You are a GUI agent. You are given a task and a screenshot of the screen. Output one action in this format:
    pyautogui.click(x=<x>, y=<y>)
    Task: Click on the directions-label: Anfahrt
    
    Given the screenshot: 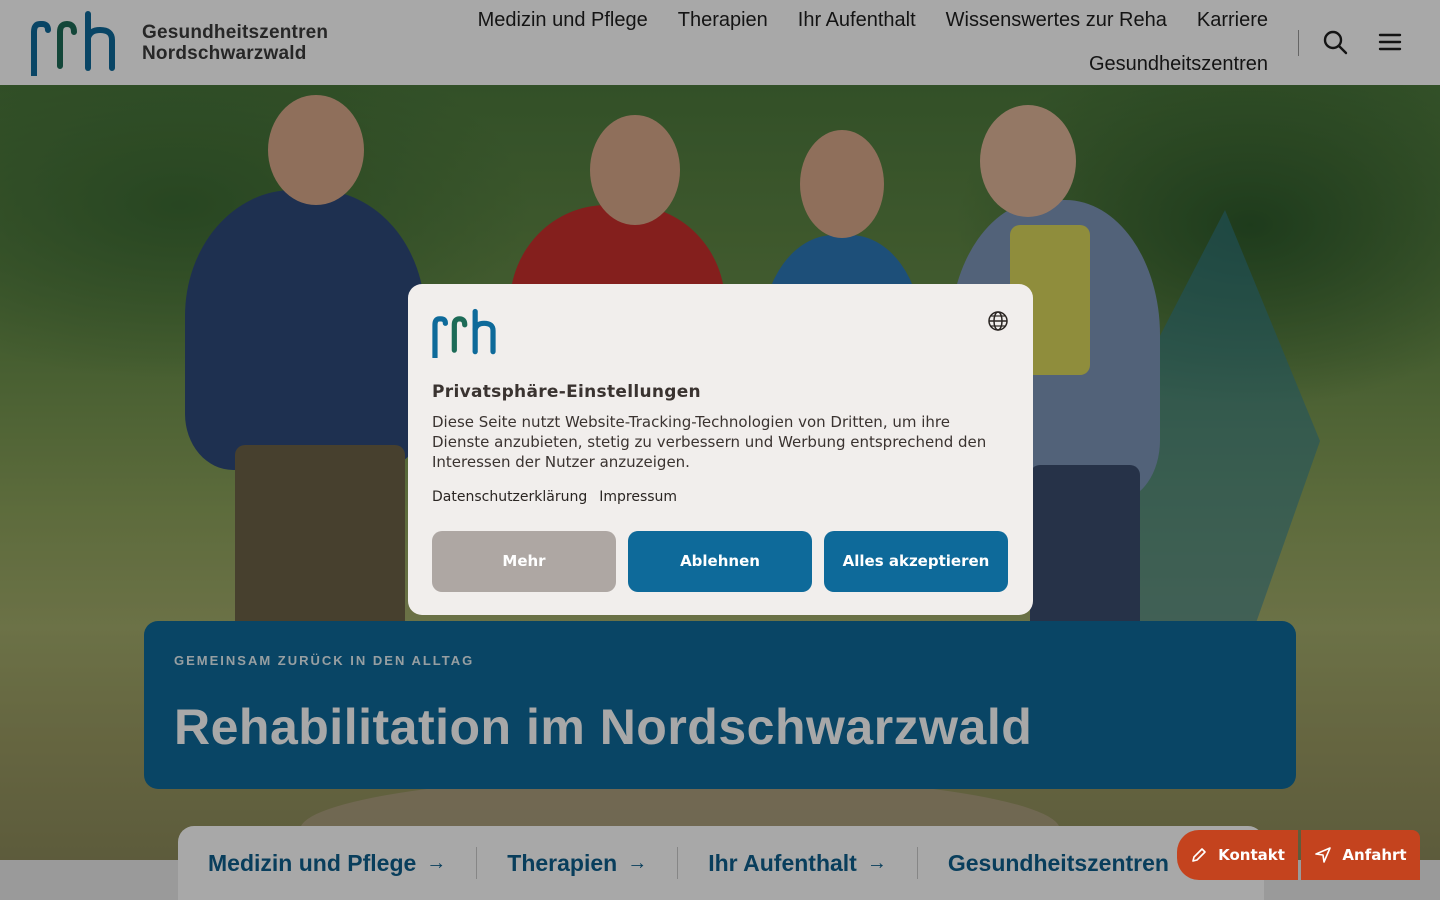 What is the action you would take?
    pyautogui.click(x=1374, y=855)
    